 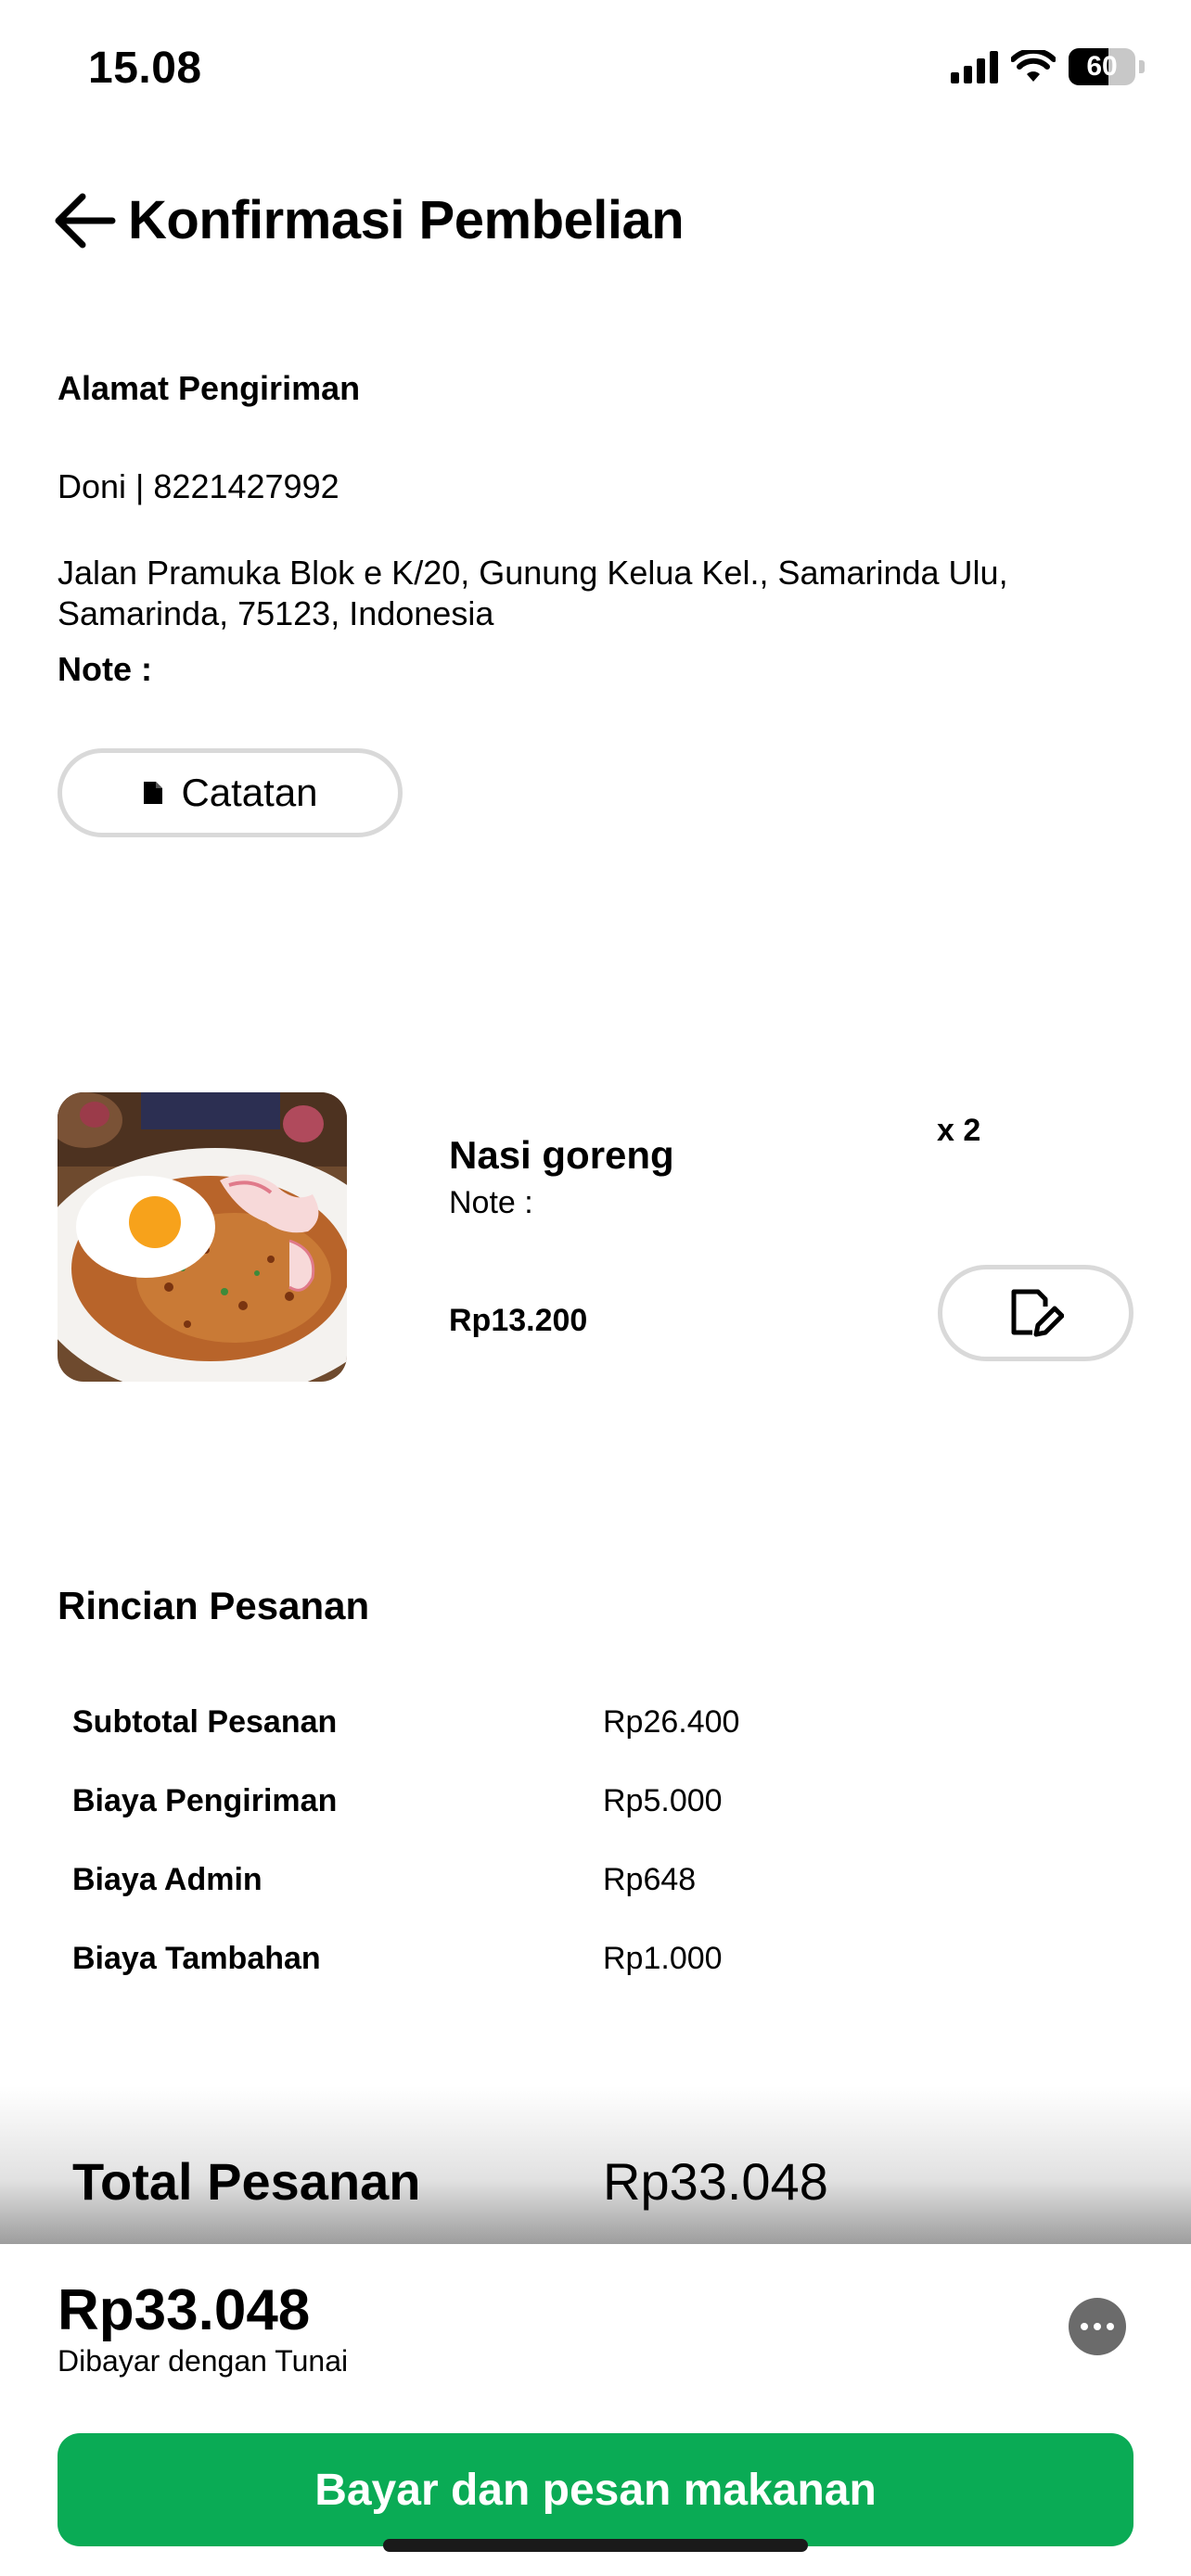 What do you see at coordinates (202, 1237) in the screenshot?
I see `nasi-goreng-image` at bounding box center [202, 1237].